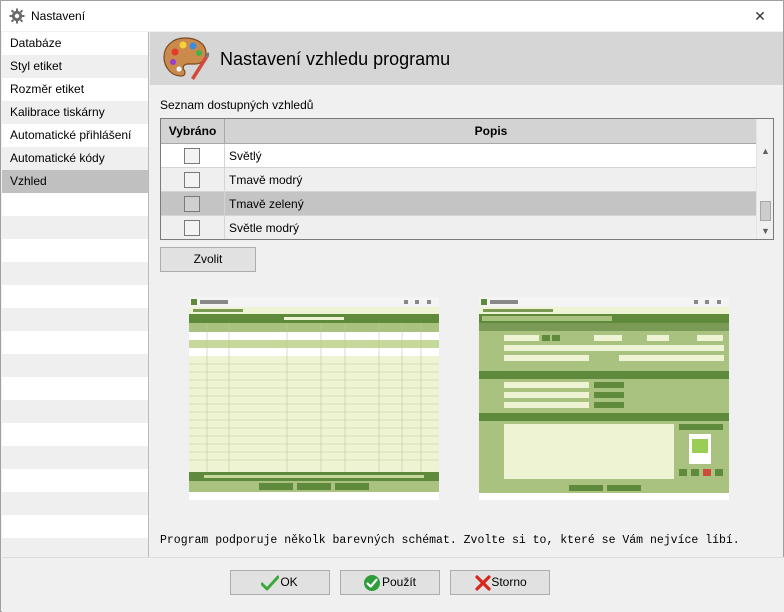 The width and height of the screenshot is (784, 612). What do you see at coordinates (71, 135) in the screenshot?
I see `sidebar-item-label: Automatické přihlášení` at bounding box center [71, 135].